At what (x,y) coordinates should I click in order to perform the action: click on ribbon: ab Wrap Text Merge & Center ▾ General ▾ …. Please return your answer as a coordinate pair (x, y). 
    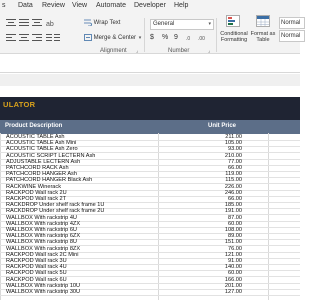
    Looking at the image, I should click on (152, 33).